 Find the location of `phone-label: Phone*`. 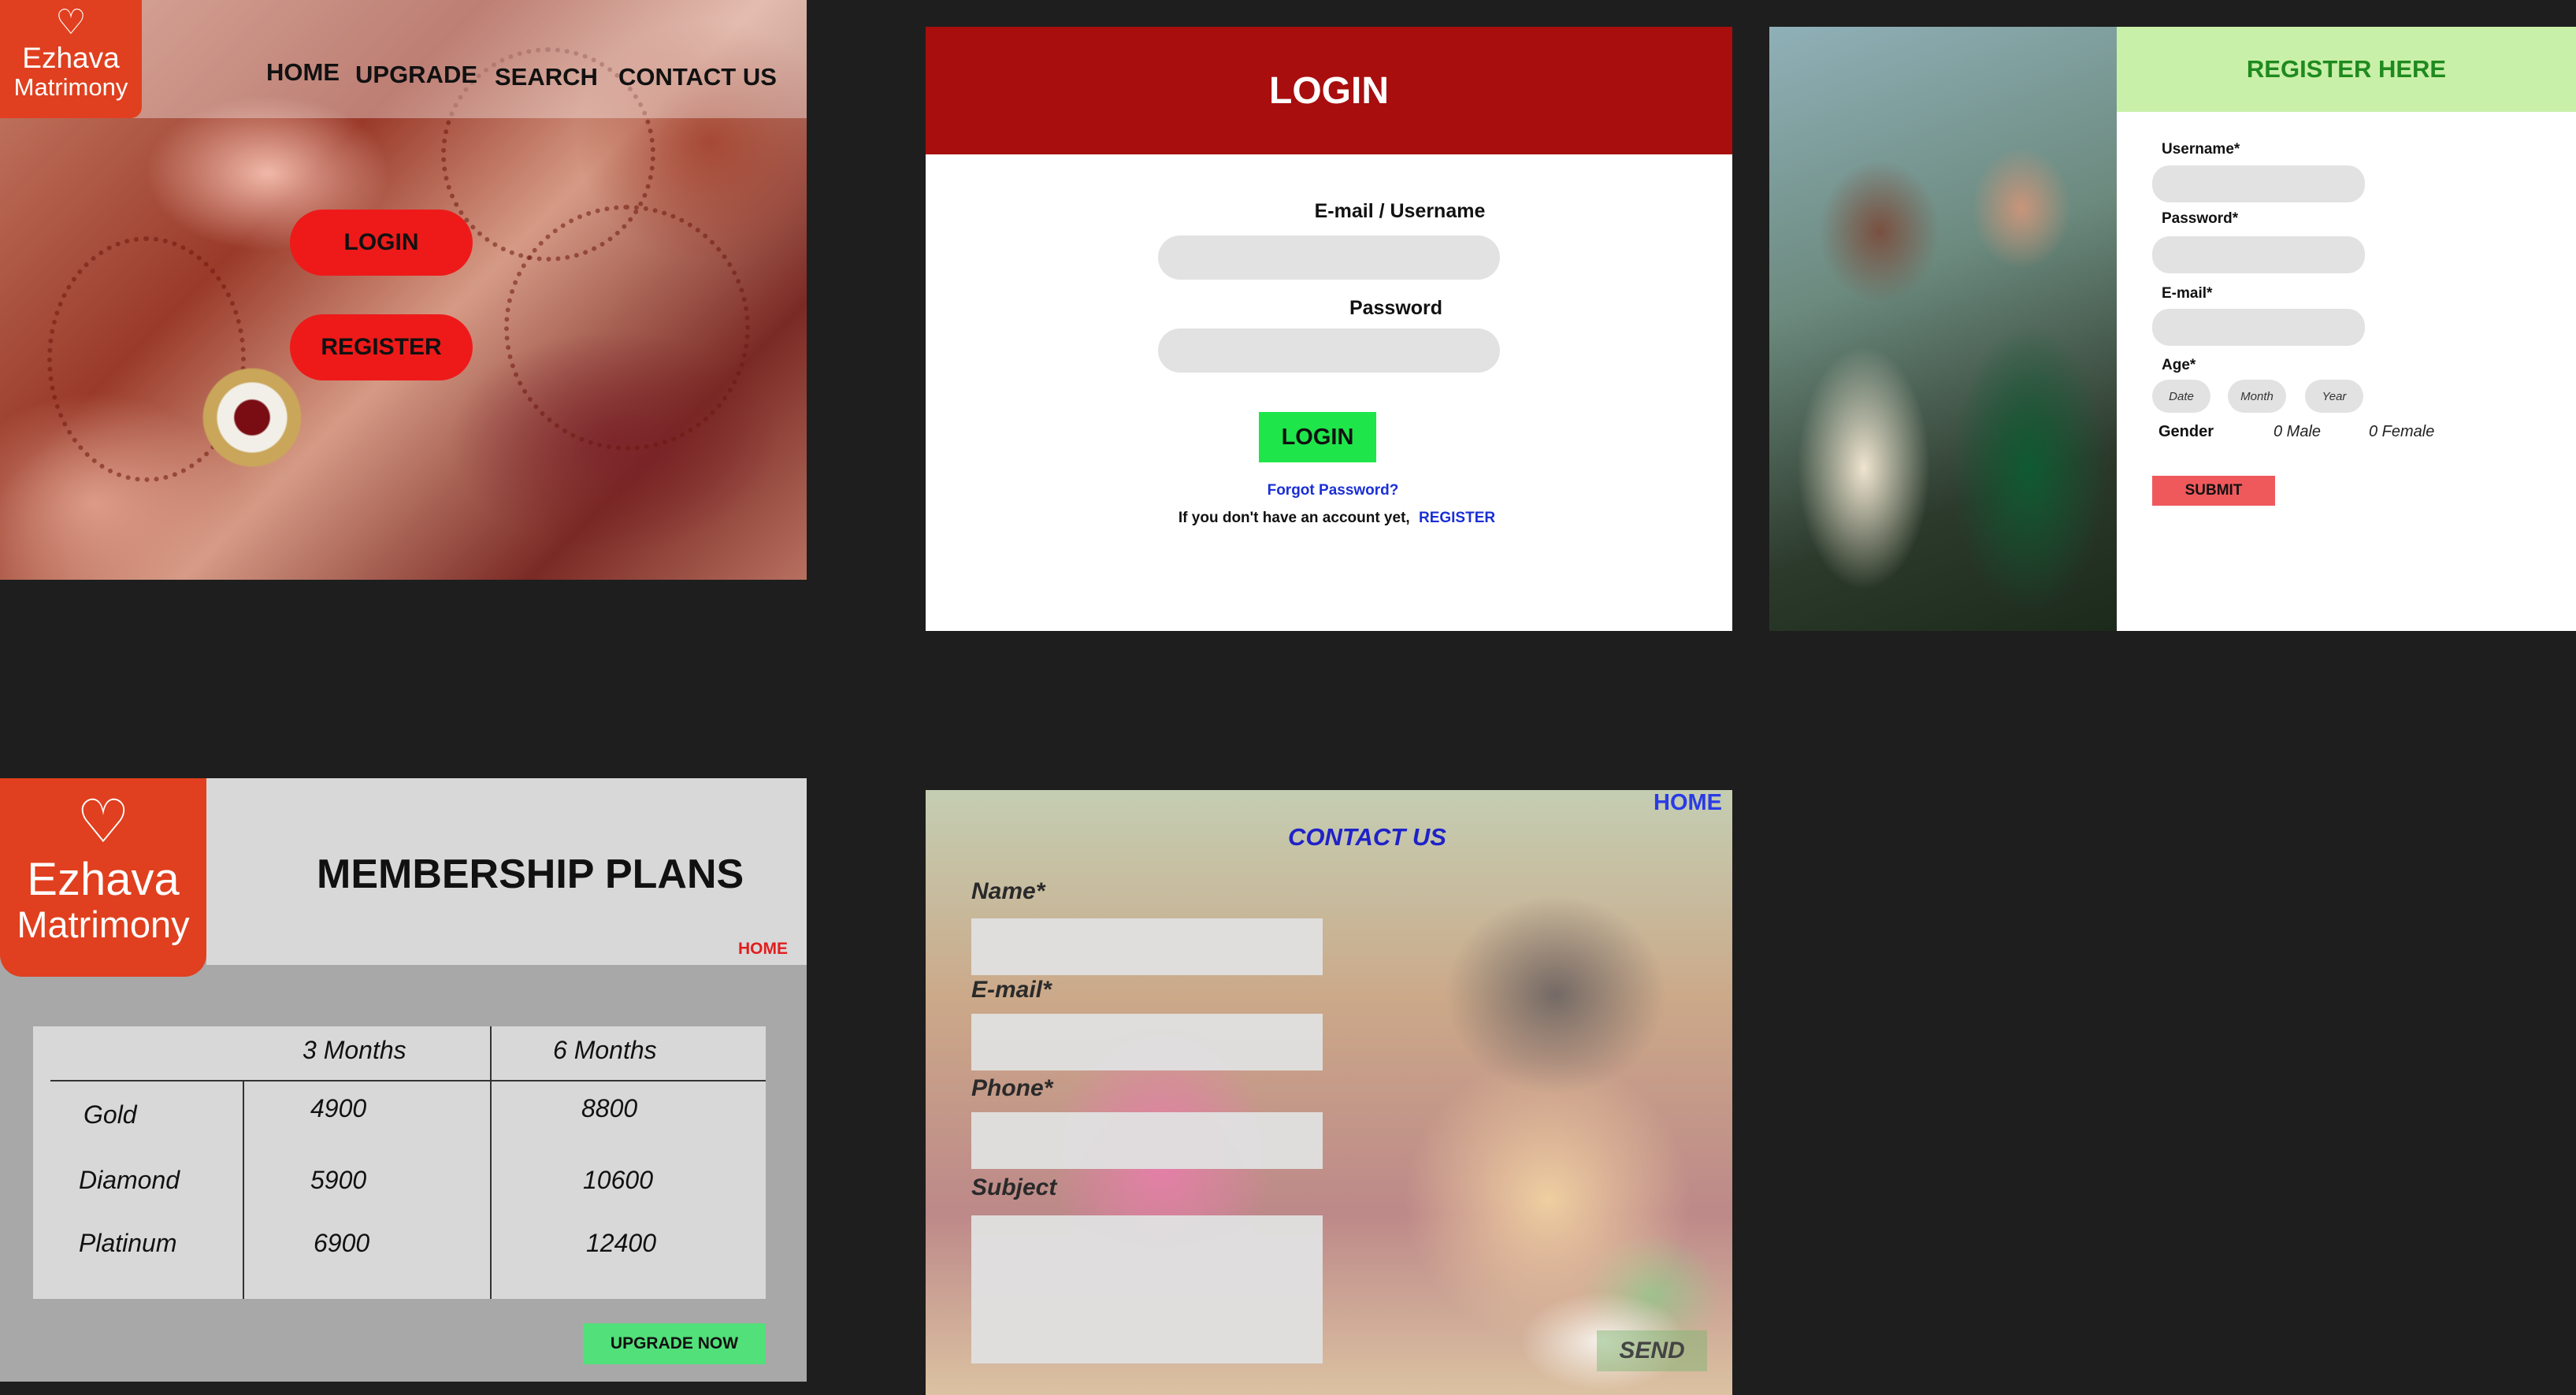

phone-label: Phone* is located at coordinates (1012, 1088).